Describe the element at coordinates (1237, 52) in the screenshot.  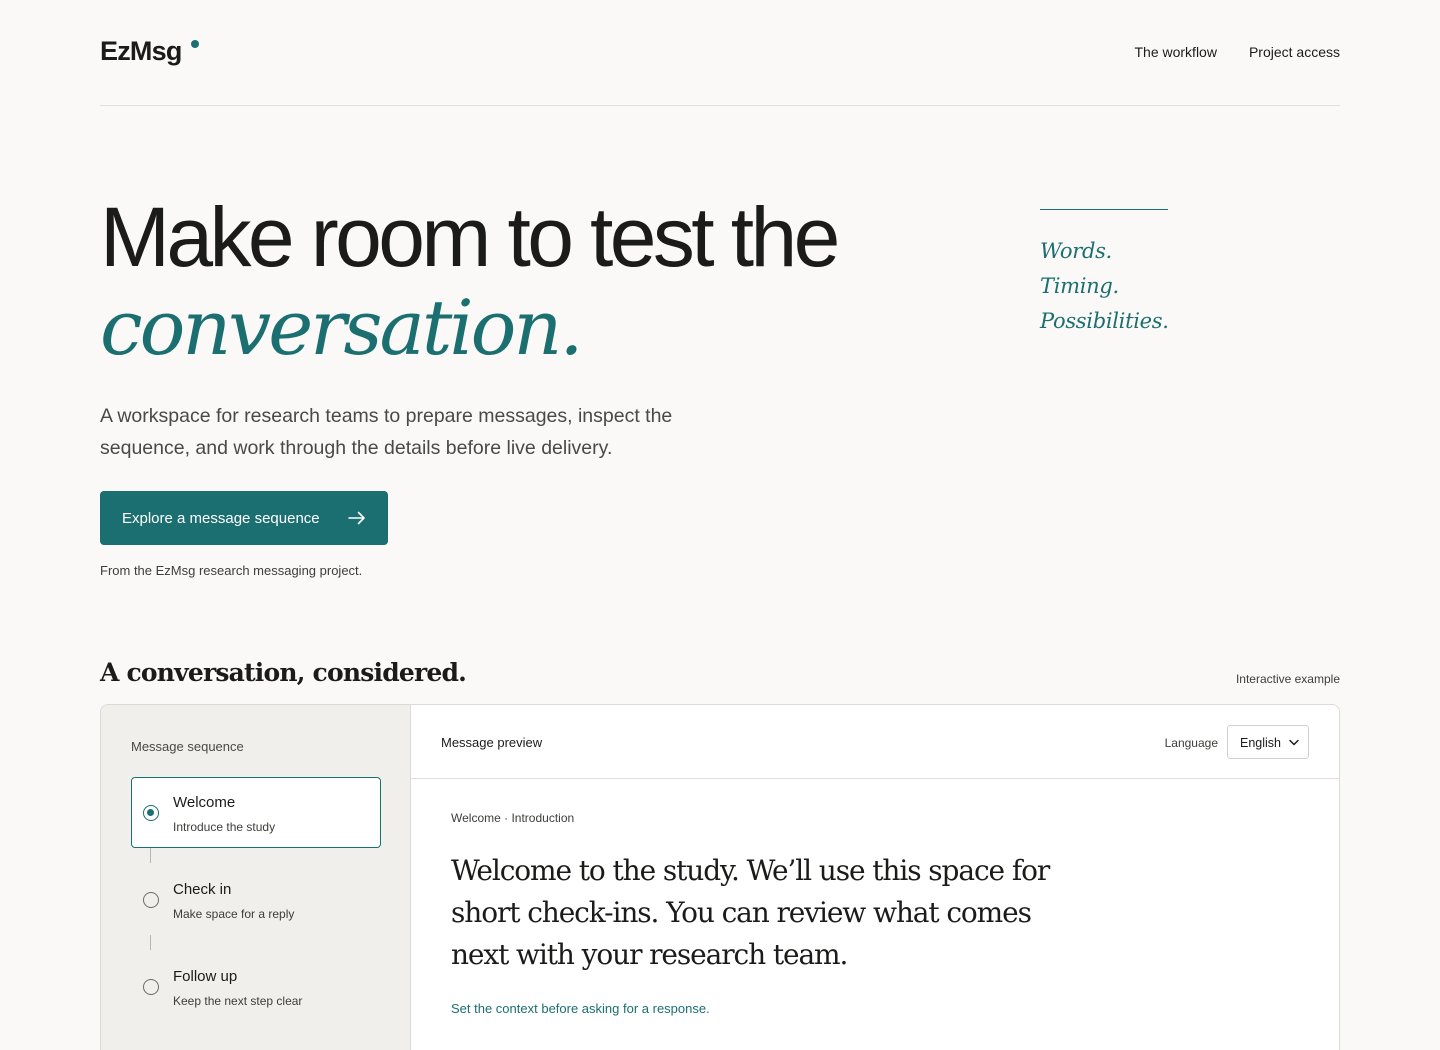
I see `main-nav: The workflow Project access` at that location.